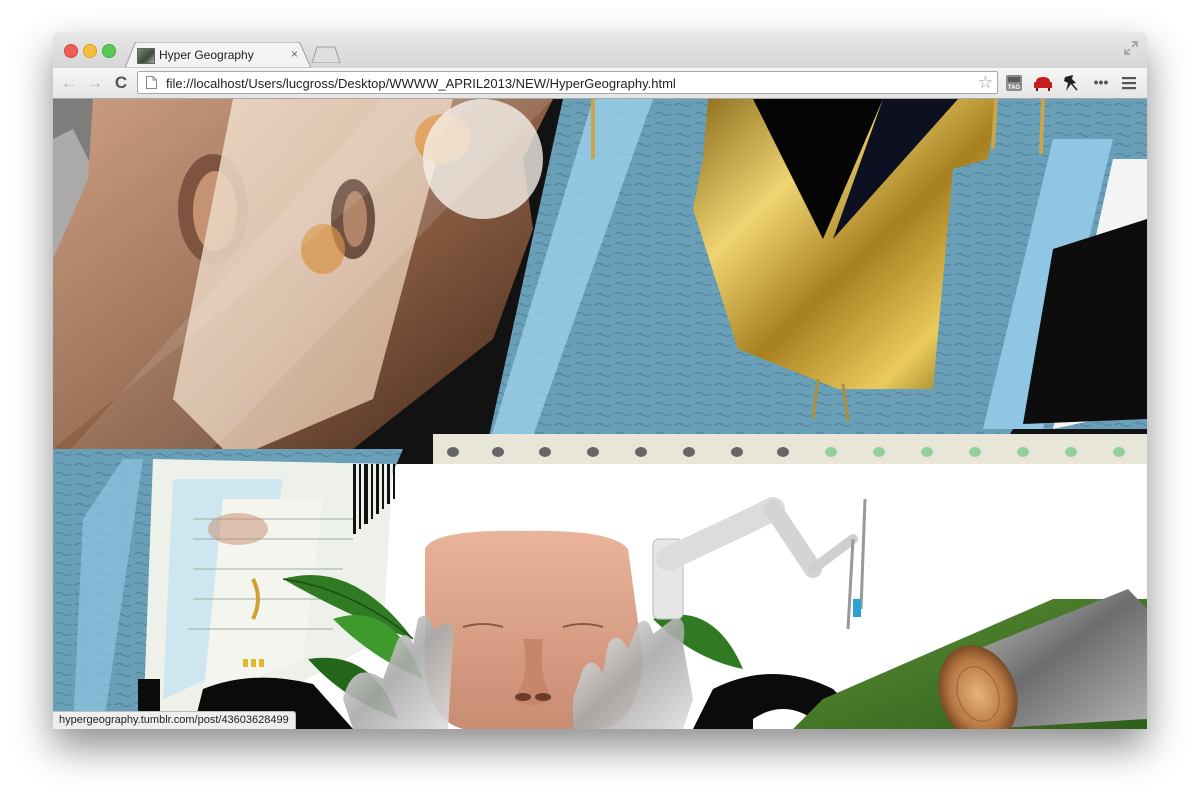 This screenshot has width=1200, height=803. What do you see at coordinates (1043, 83) in the screenshot?
I see `sofa-extension-icon` at bounding box center [1043, 83].